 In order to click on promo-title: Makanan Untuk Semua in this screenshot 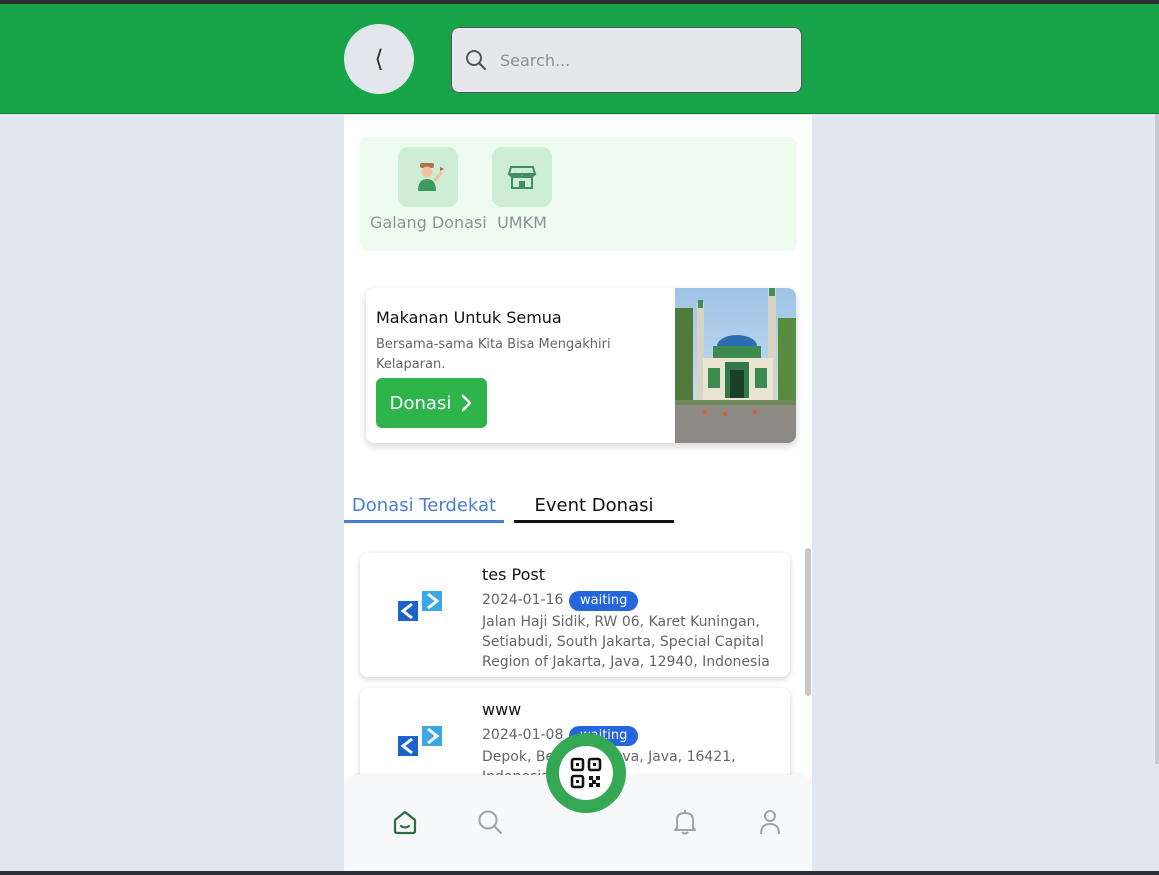, I will do `click(469, 317)`.